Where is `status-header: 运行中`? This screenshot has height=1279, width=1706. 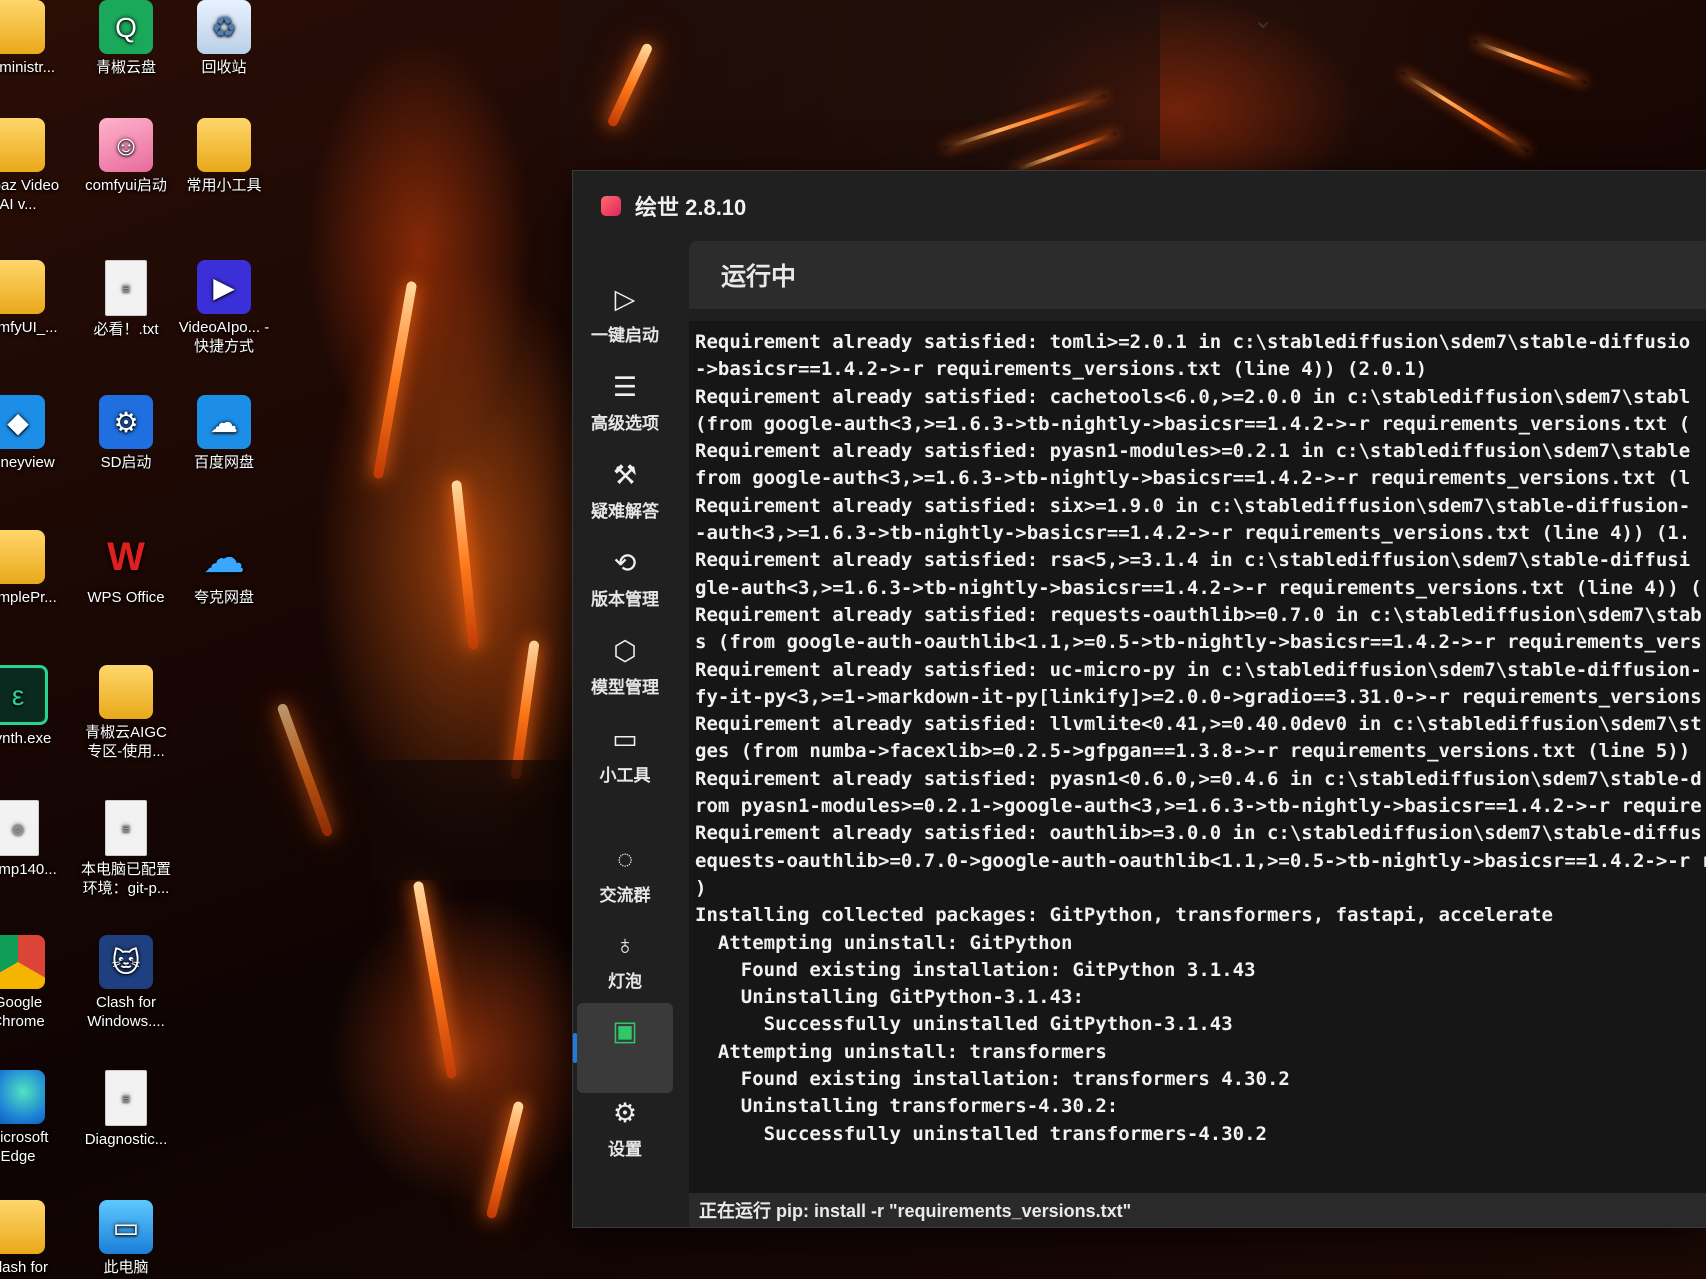 status-header: 运行中 is located at coordinates (1197, 275).